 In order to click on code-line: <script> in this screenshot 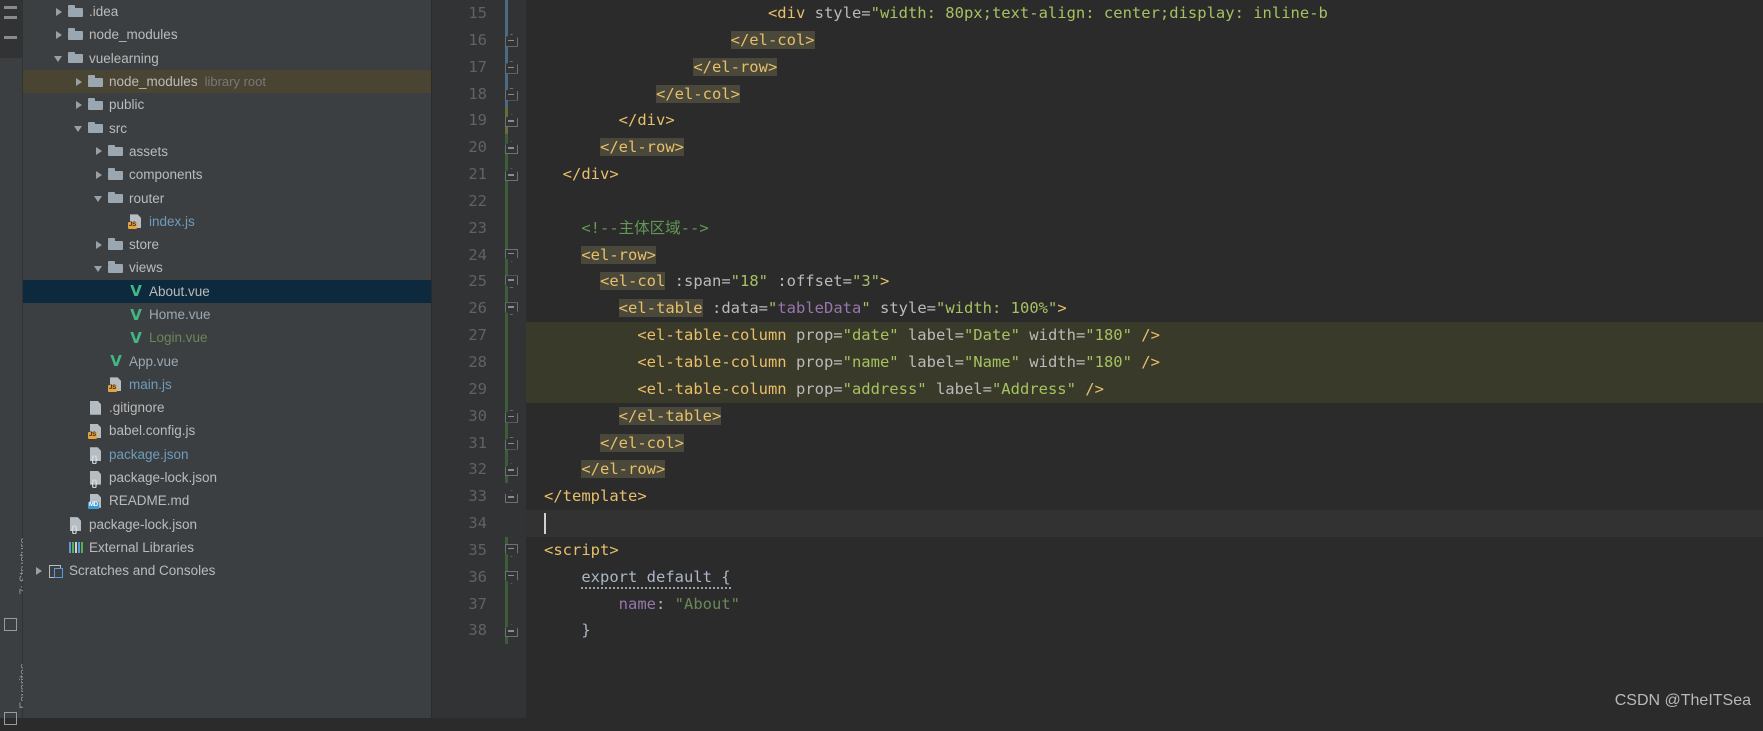, I will do `click(1144, 550)`.